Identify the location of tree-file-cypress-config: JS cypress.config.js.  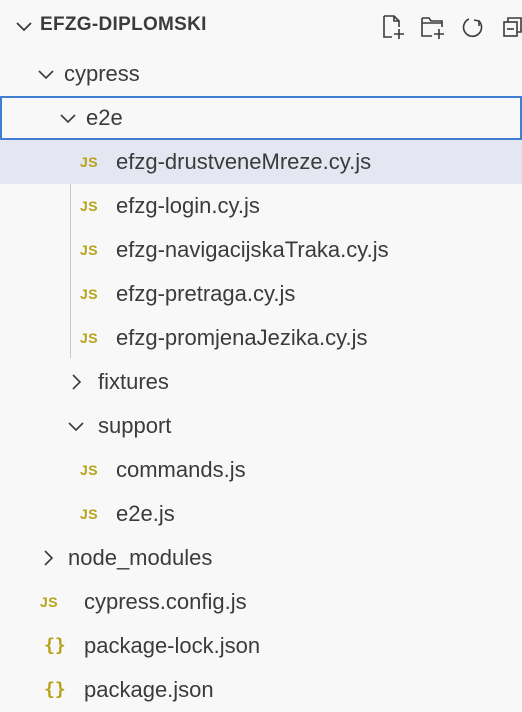
(261, 602).